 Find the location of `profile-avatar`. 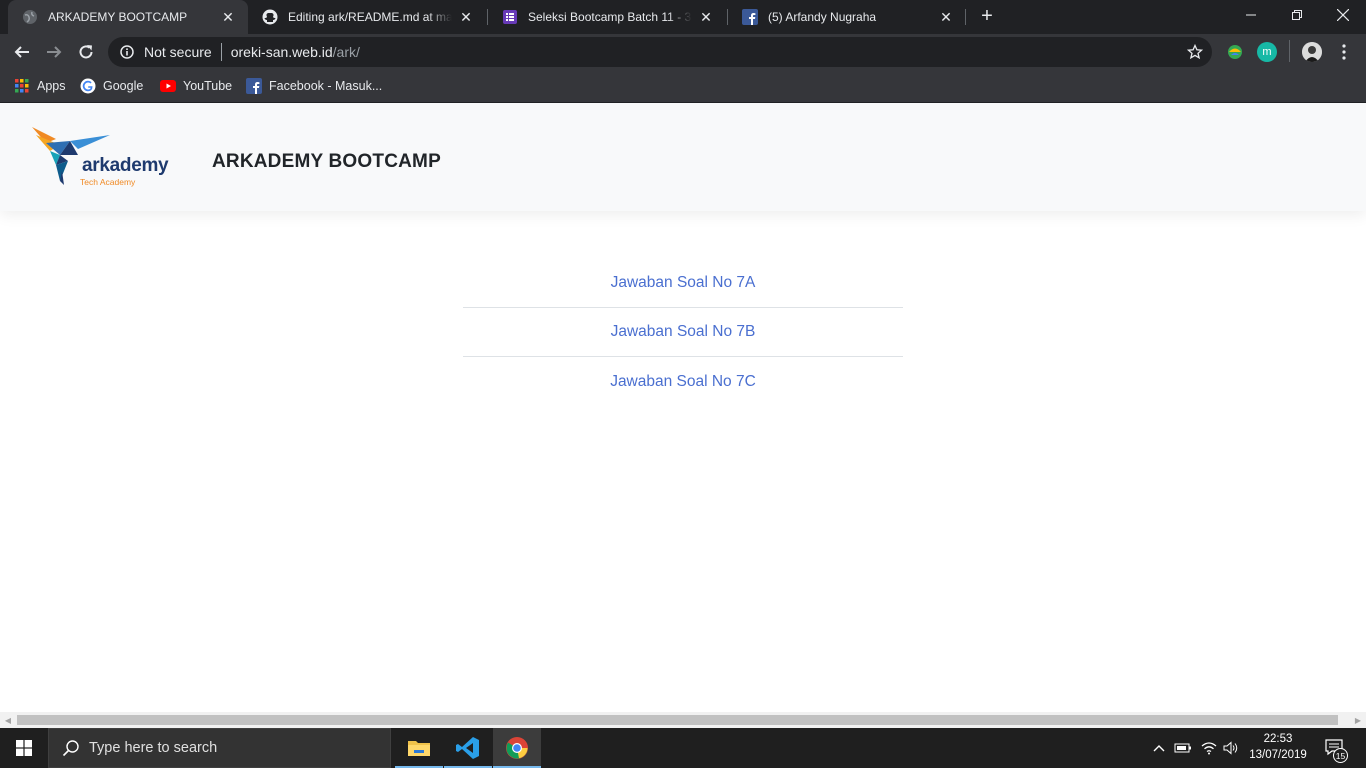

profile-avatar is located at coordinates (1312, 52).